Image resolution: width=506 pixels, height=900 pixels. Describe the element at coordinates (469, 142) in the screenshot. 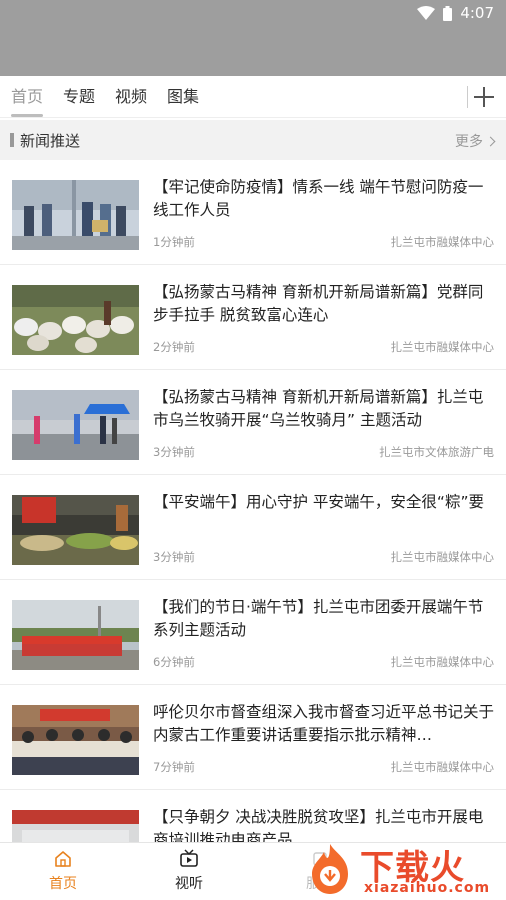

I see `more-label: 更多` at that location.